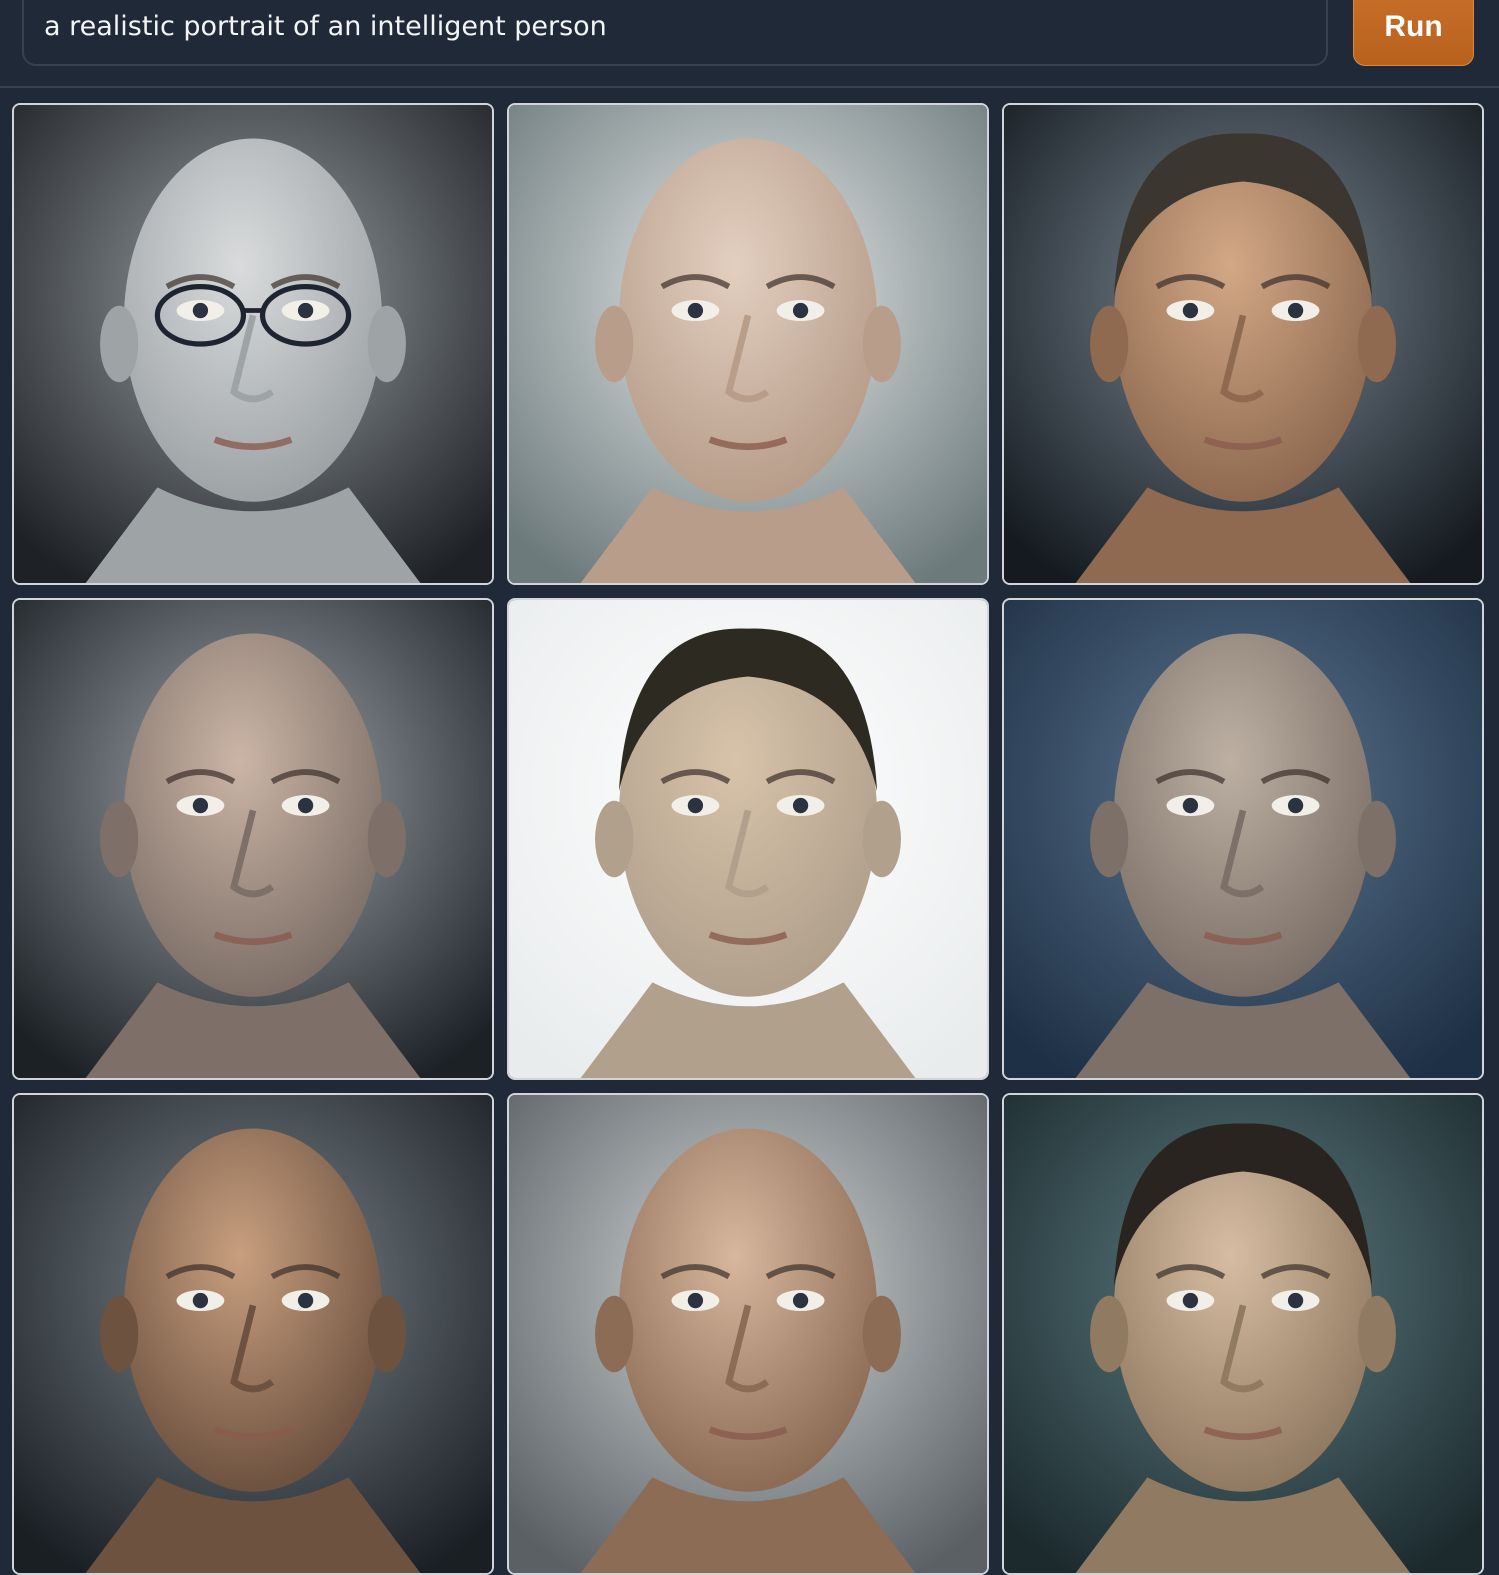 The width and height of the screenshot is (1499, 1575). Describe the element at coordinates (1413, 33) in the screenshot. I see `run-button: Run` at that location.